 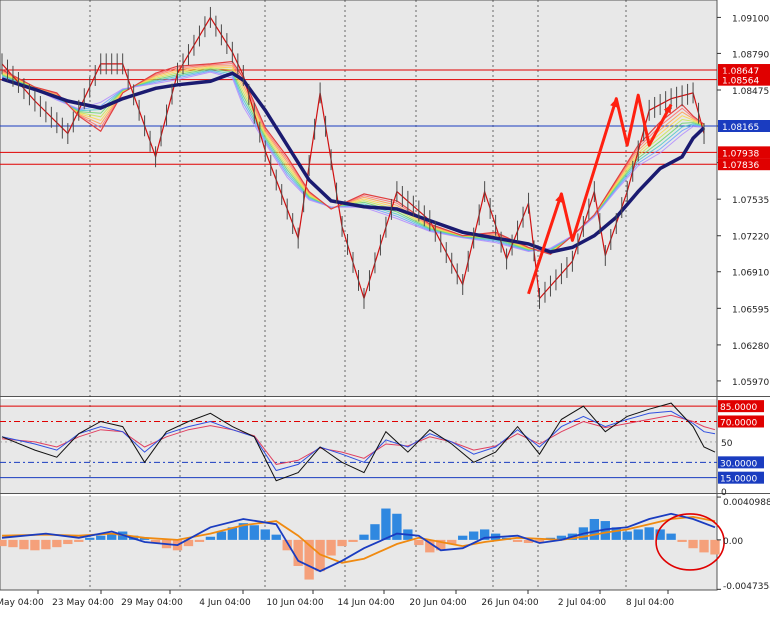 What do you see at coordinates (750, 274) in the screenshot?
I see `price-tick-label: 1.06910` at bounding box center [750, 274].